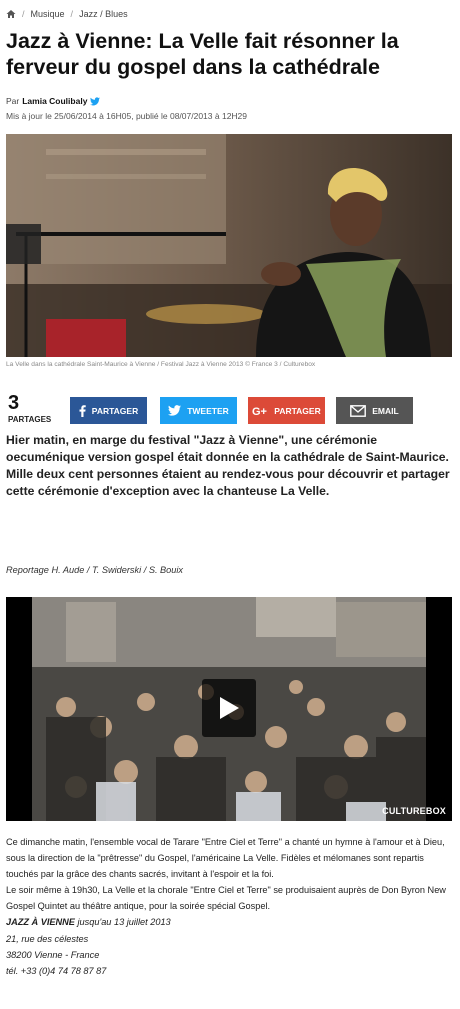  What do you see at coordinates (34, 408) in the screenshot?
I see `share-counter: 3 PARTAGES` at bounding box center [34, 408].